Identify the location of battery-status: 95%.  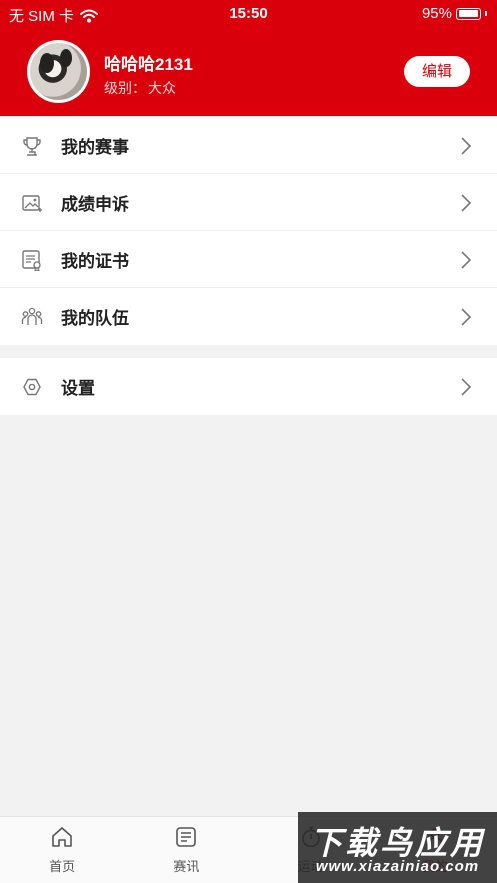
(454, 13).